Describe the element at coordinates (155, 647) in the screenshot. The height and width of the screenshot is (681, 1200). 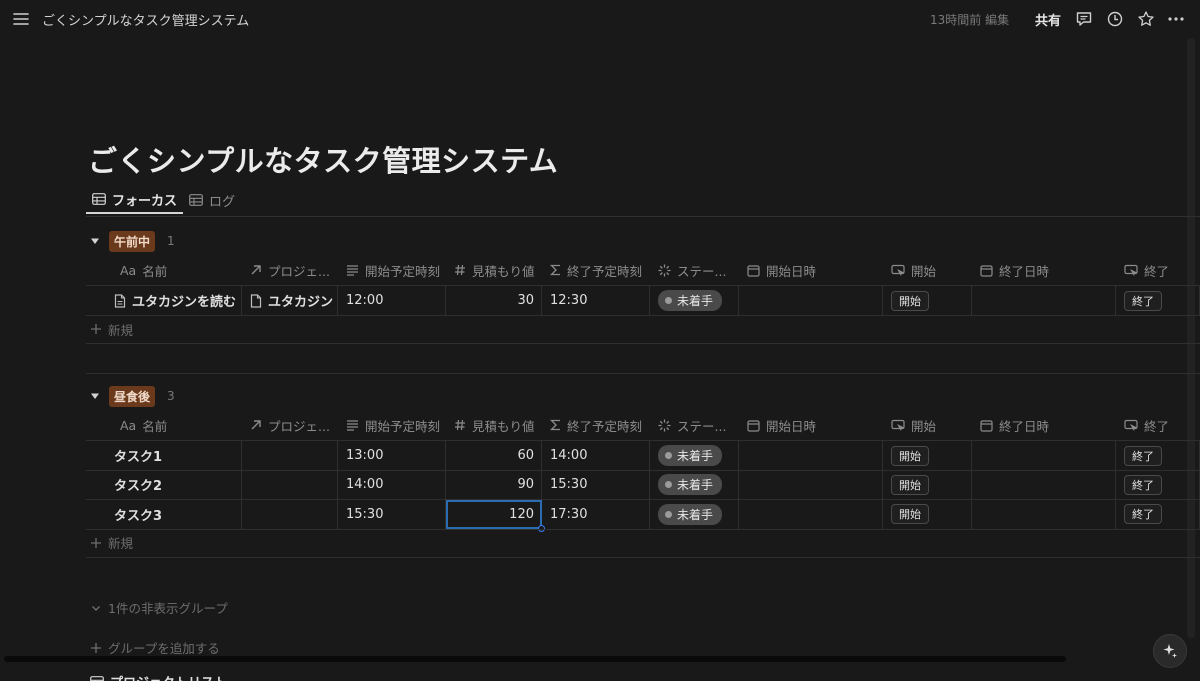
I see `add-group-button: グループを追加する` at that location.